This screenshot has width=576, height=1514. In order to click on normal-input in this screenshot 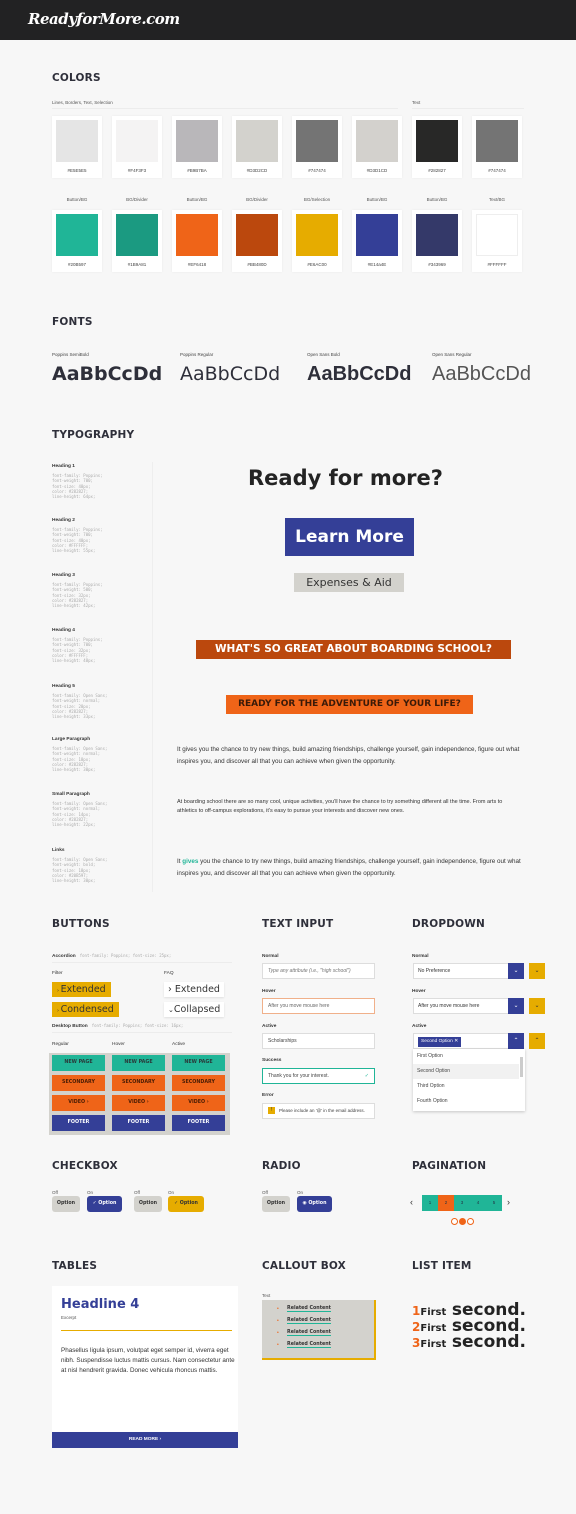, I will do `click(318, 971)`.